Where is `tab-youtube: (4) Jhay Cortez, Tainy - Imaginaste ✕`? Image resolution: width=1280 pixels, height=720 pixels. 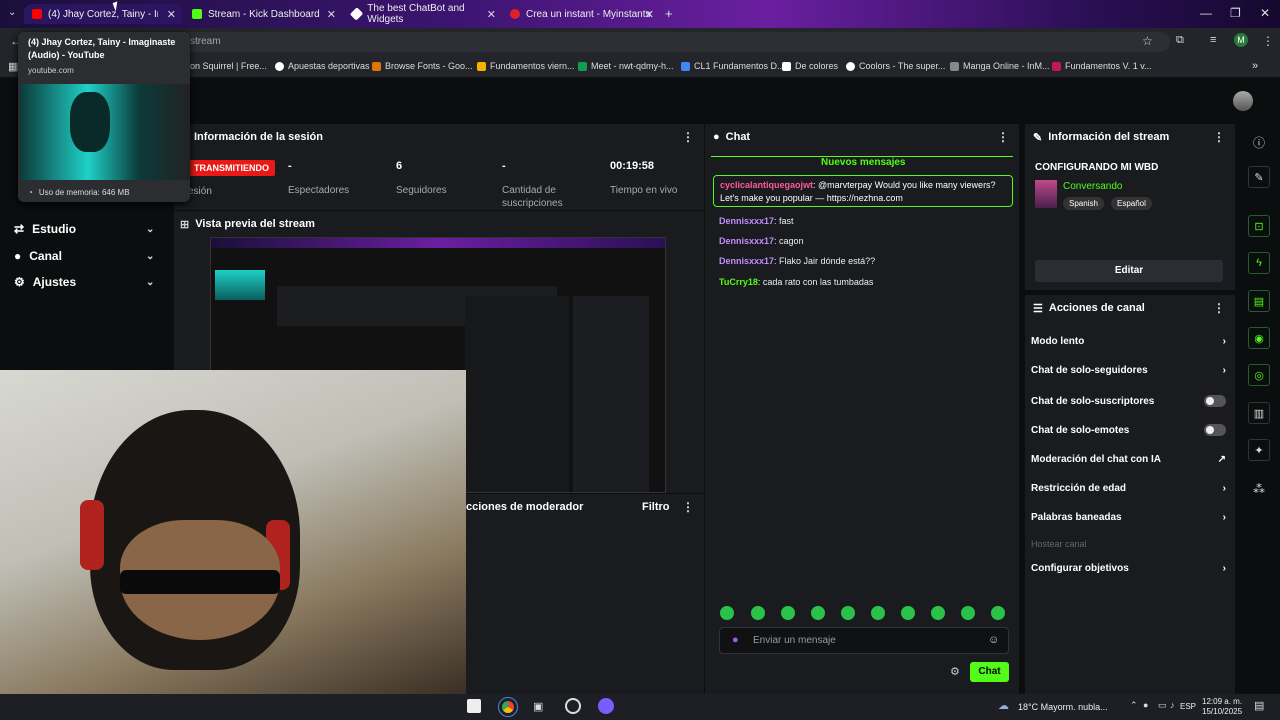
tab-youtube: (4) Jhay Cortez, Tainy - Imaginaste ✕ is located at coordinates (103, 14).